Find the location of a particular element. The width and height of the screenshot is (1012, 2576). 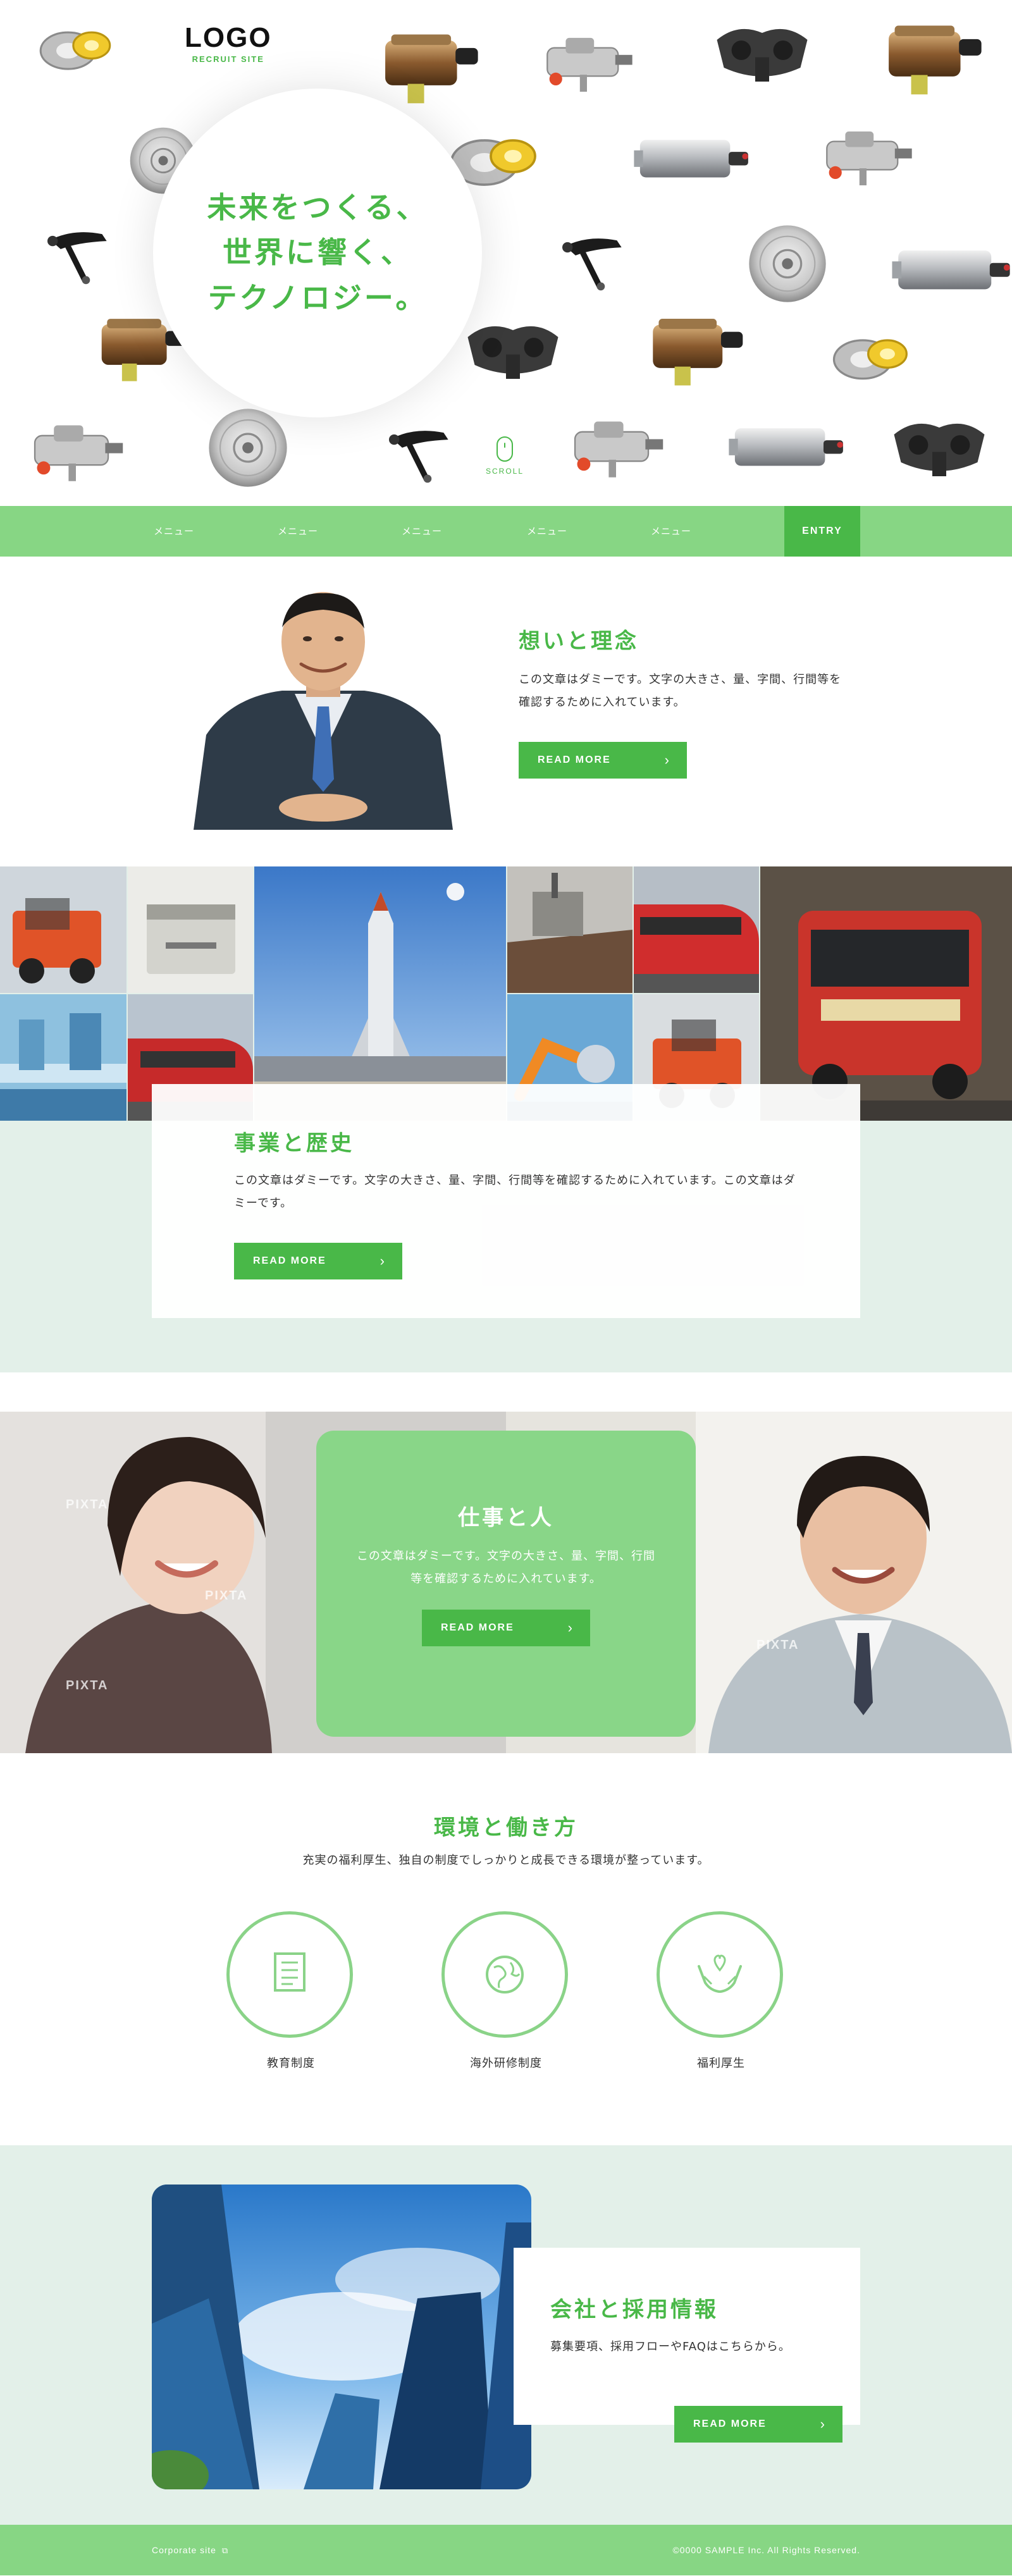

business-read-more-button: READ MORE › is located at coordinates (318, 1261).